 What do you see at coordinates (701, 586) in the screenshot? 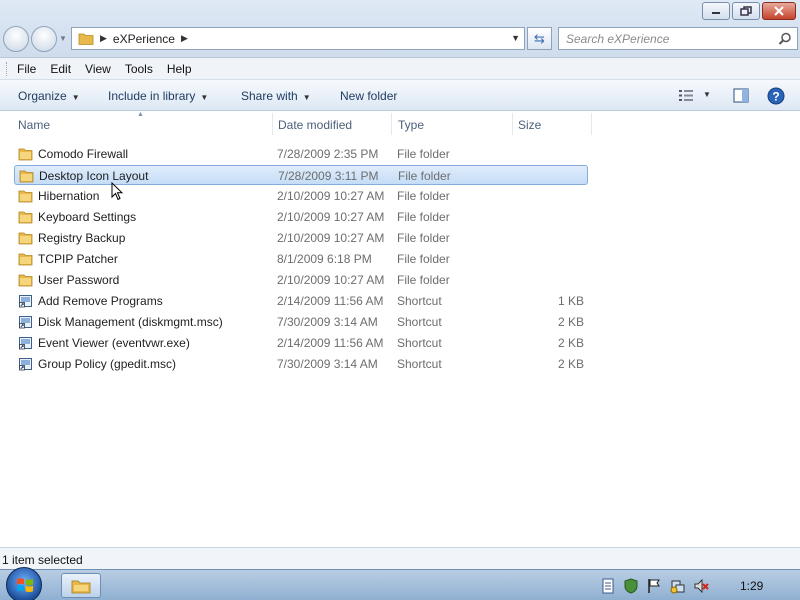
I see `volume-muted-icon` at bounding box center [701, 586].